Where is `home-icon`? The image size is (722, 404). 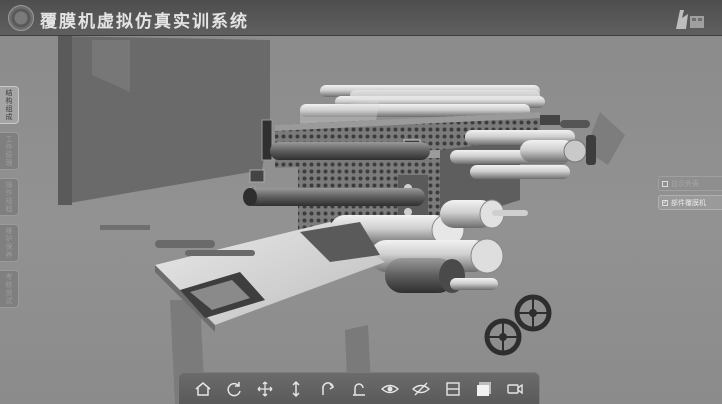
home-icon is located at coordinates (203, 388).